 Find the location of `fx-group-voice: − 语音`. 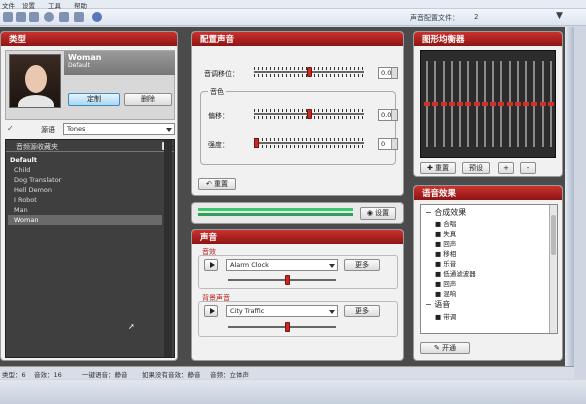

fx-group-voice: − 语音 is located at coordinates (437, 304).